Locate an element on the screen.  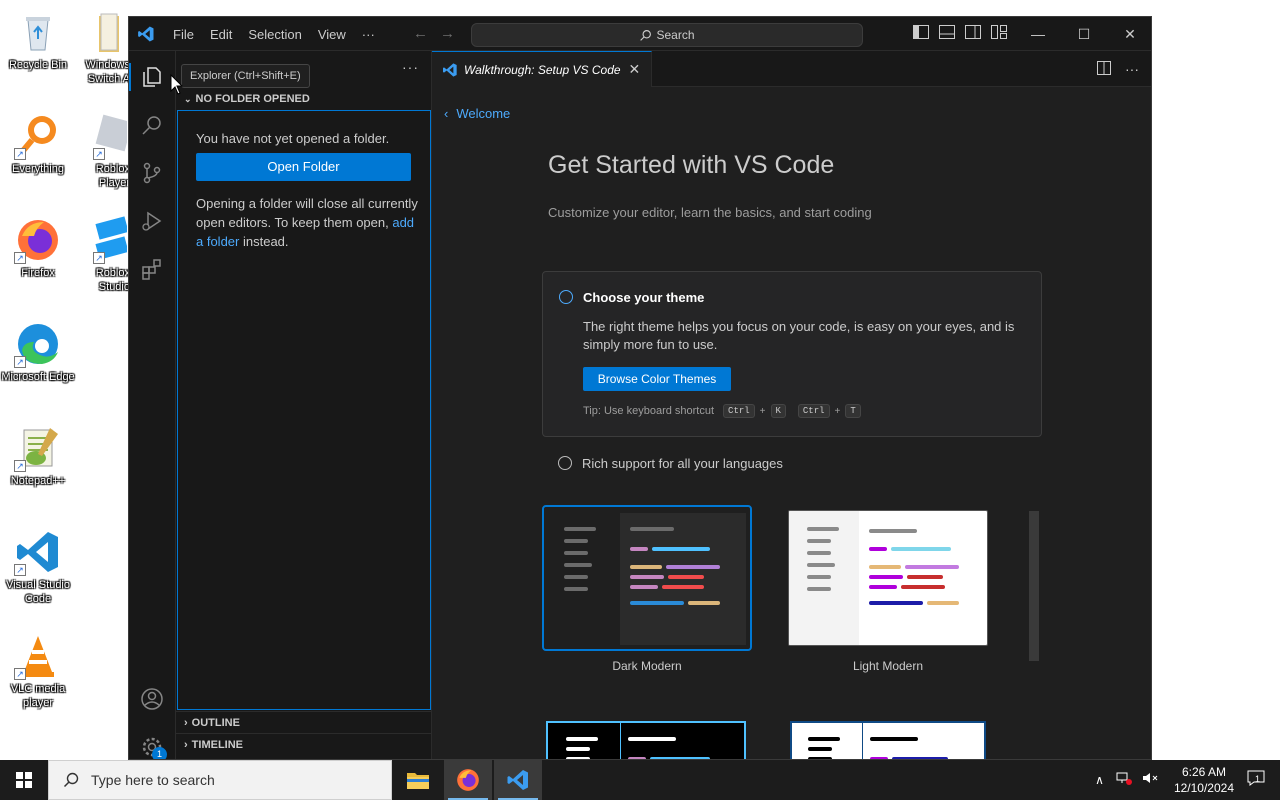
desktop-icon-recycle-bin: Recycle Bin is located at coordinates (38, 40).